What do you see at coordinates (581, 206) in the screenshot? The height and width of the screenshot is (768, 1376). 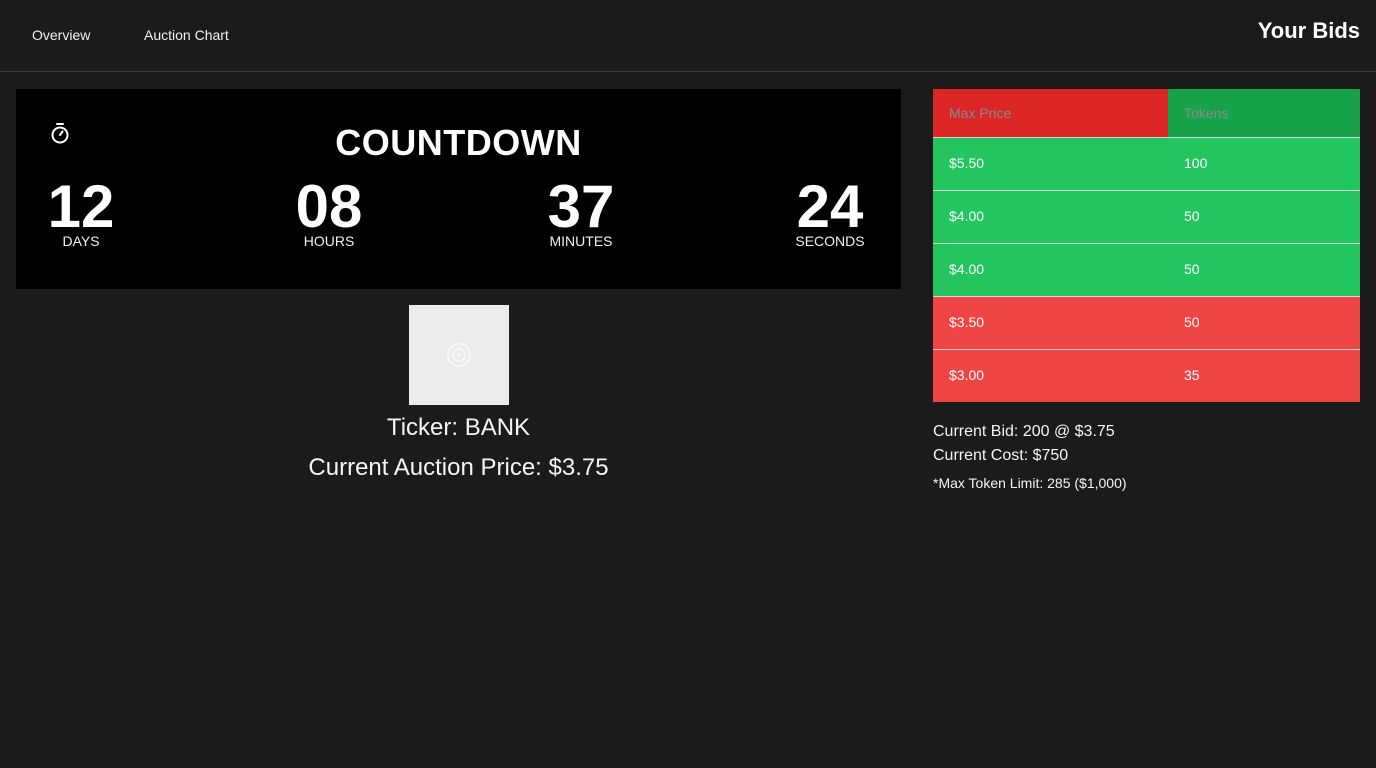 I see `minutes-value: 37` at bounding box center [581, 206].